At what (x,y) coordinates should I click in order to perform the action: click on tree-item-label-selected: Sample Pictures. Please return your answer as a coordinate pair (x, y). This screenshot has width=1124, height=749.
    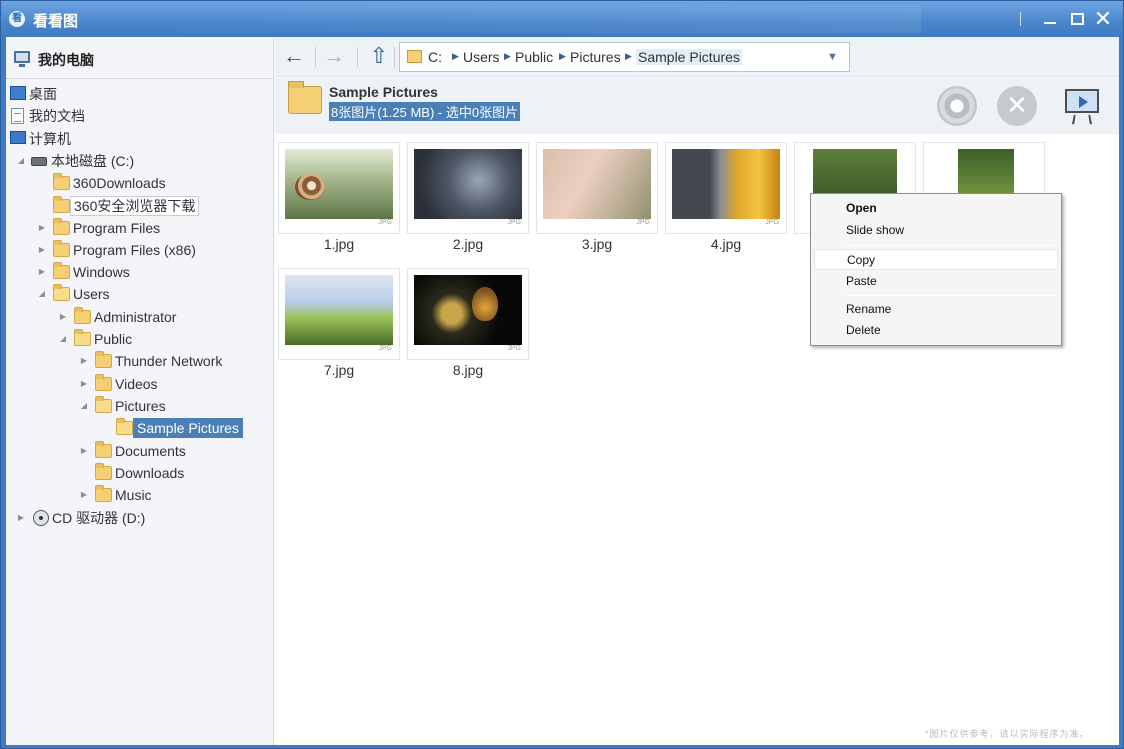
    Looking at the image, I should click on (188, 428).